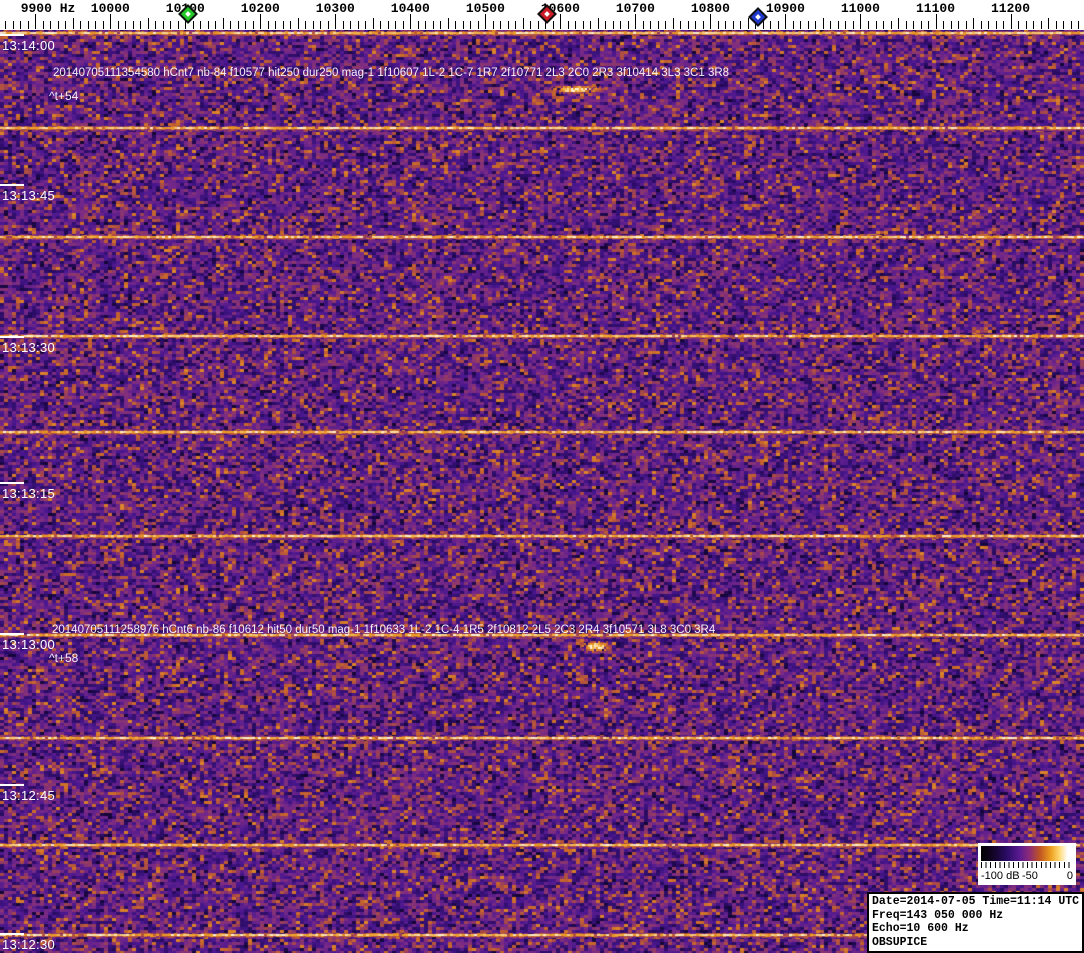 The image size is (1084, 953). I want to click on time-label: 13:13:30, so click(29, 347).